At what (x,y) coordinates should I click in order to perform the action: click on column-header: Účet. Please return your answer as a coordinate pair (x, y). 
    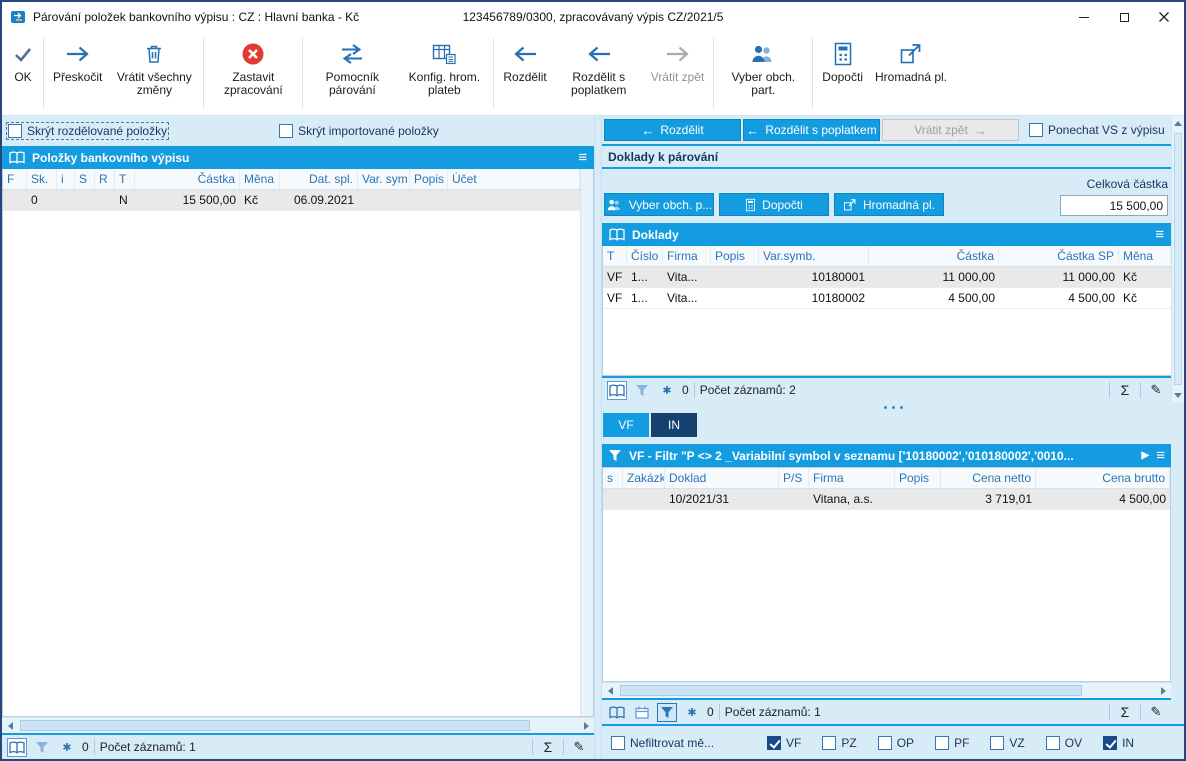
    Looking at the image, I should click on (514, 179).